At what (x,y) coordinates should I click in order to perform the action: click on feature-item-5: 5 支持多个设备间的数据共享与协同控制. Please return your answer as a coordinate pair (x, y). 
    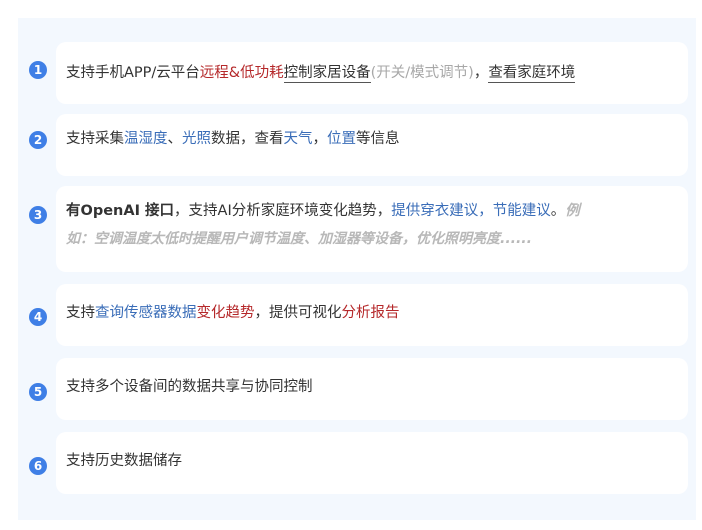
    Looking at the image, I should click on (357, 389).